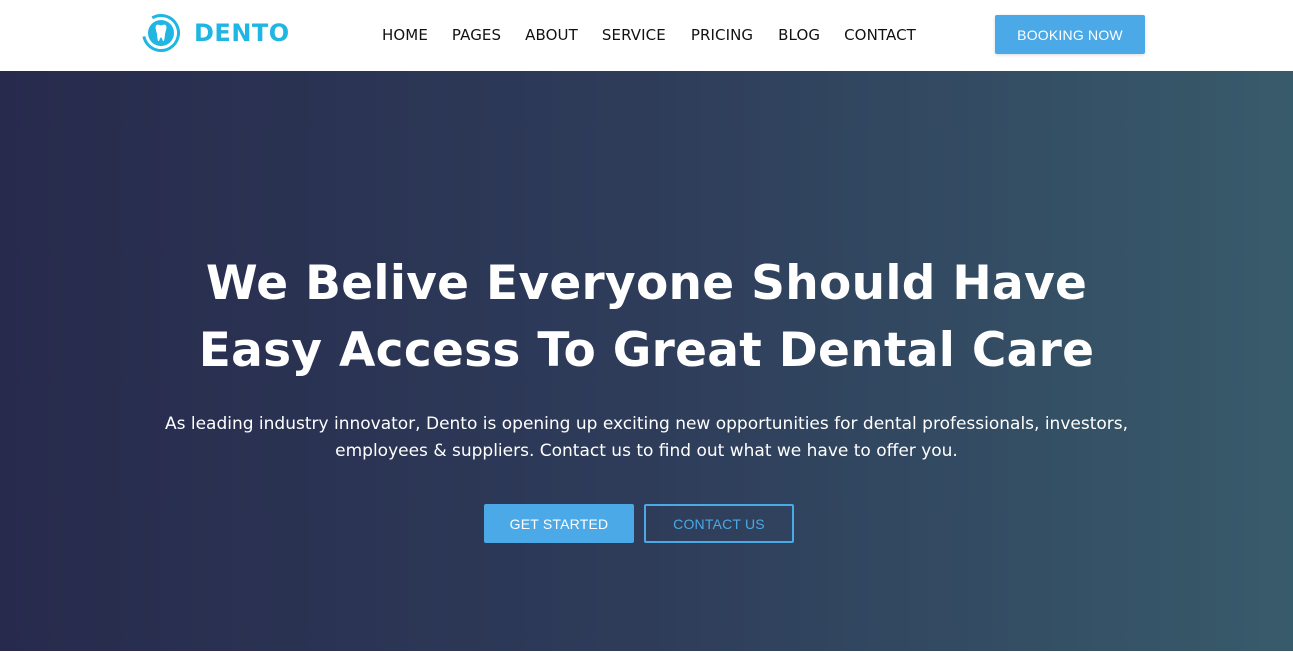 The width and height of the screenshot is (1293, 652). Describe the element at coordinates (551, 35) in the screenshot. I see `nav-item-about: ABOUT` at that location.